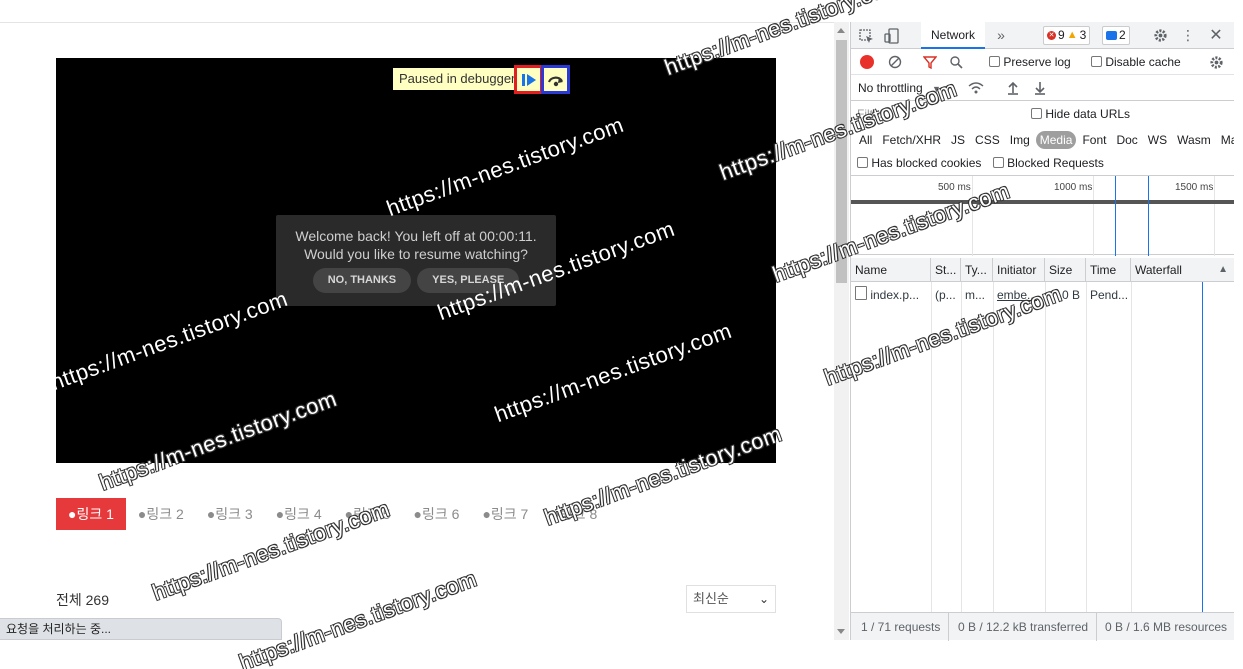 Image resolution: width=1243 pixels, height=669 pixels. What do you see at coordinates (895, 62) in the screenshot?
I see `clear-icon` at bounding box center [895, 62].